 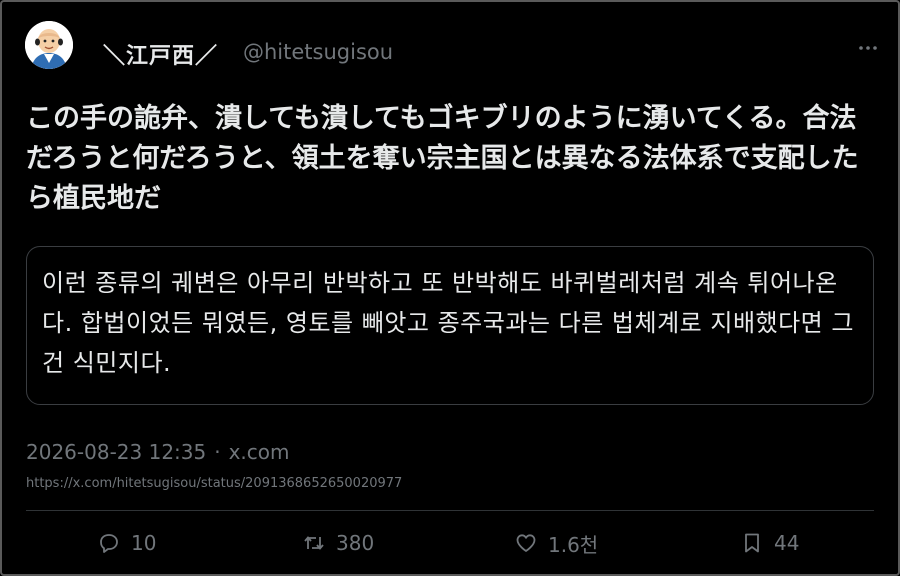 I want to click on bookmark-count: 44, so click(x=787, y=543).